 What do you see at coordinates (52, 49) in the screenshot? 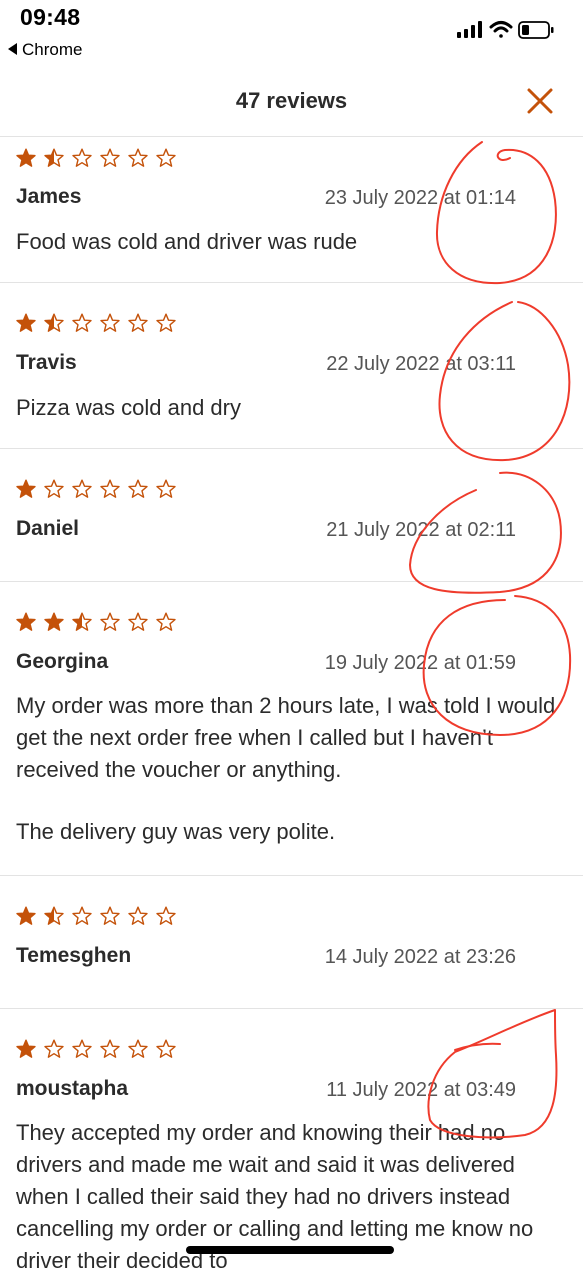
I see `back-app-label: Chrome` at bounding box center [52, 49].